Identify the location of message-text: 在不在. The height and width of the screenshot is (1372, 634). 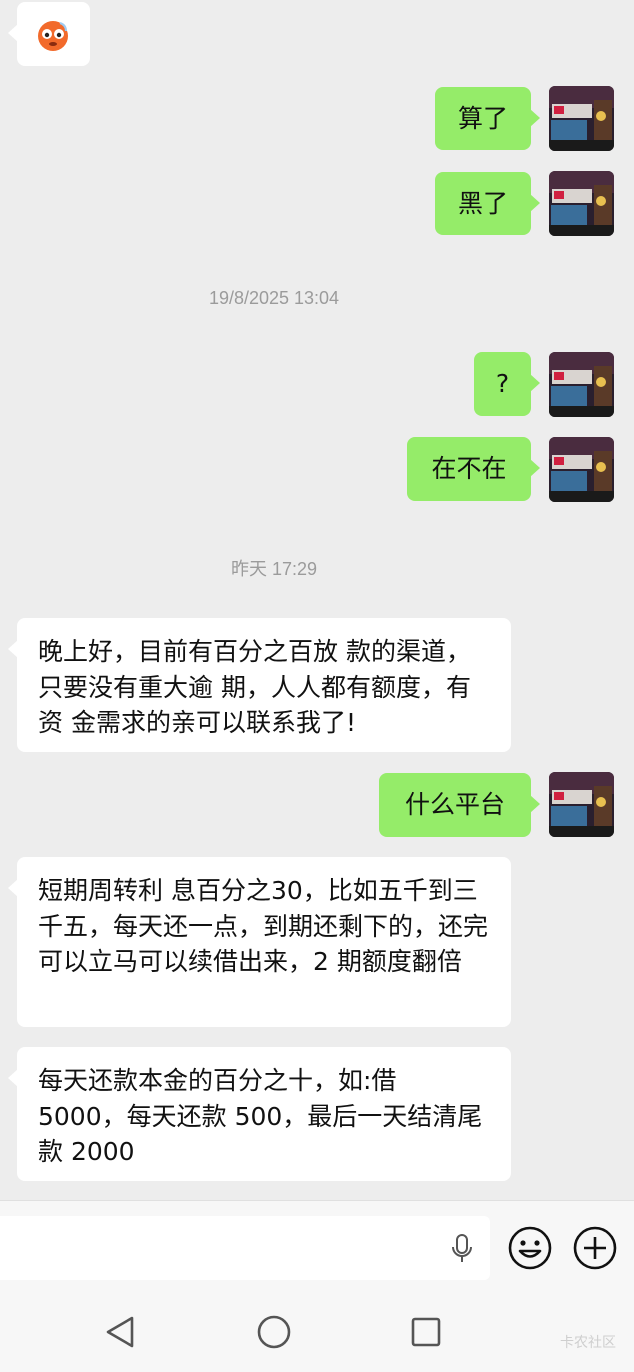
(469, 468).